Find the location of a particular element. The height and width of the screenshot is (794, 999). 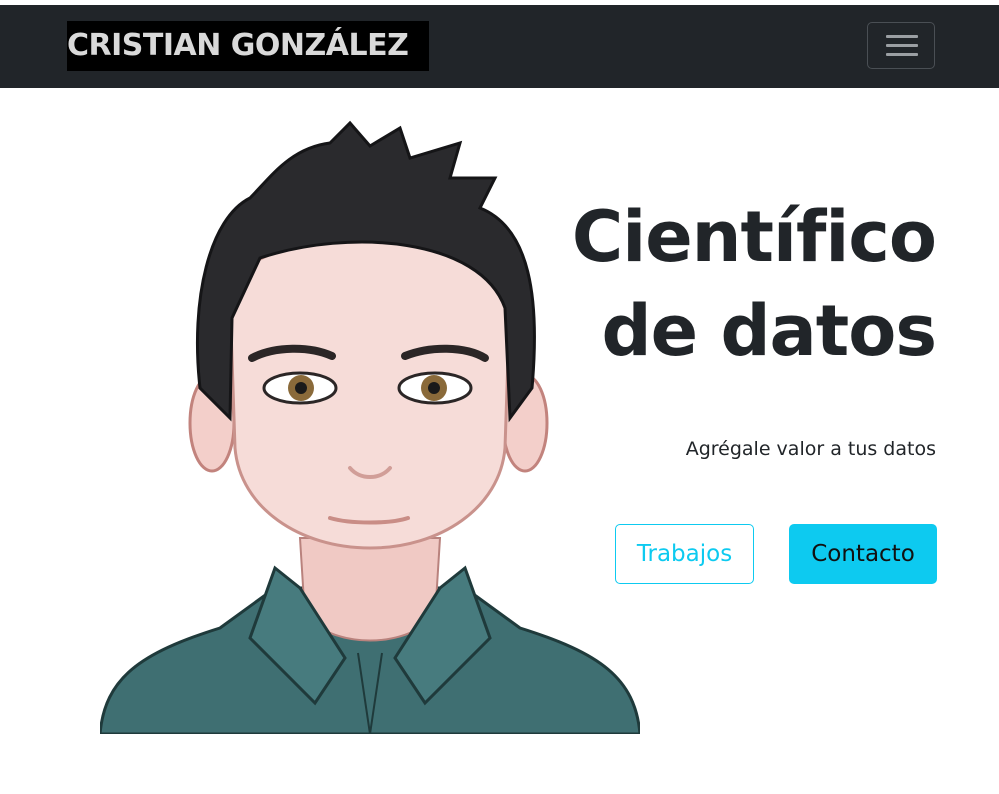

hamburger-menu-icon is located at coordinates (902, 46).